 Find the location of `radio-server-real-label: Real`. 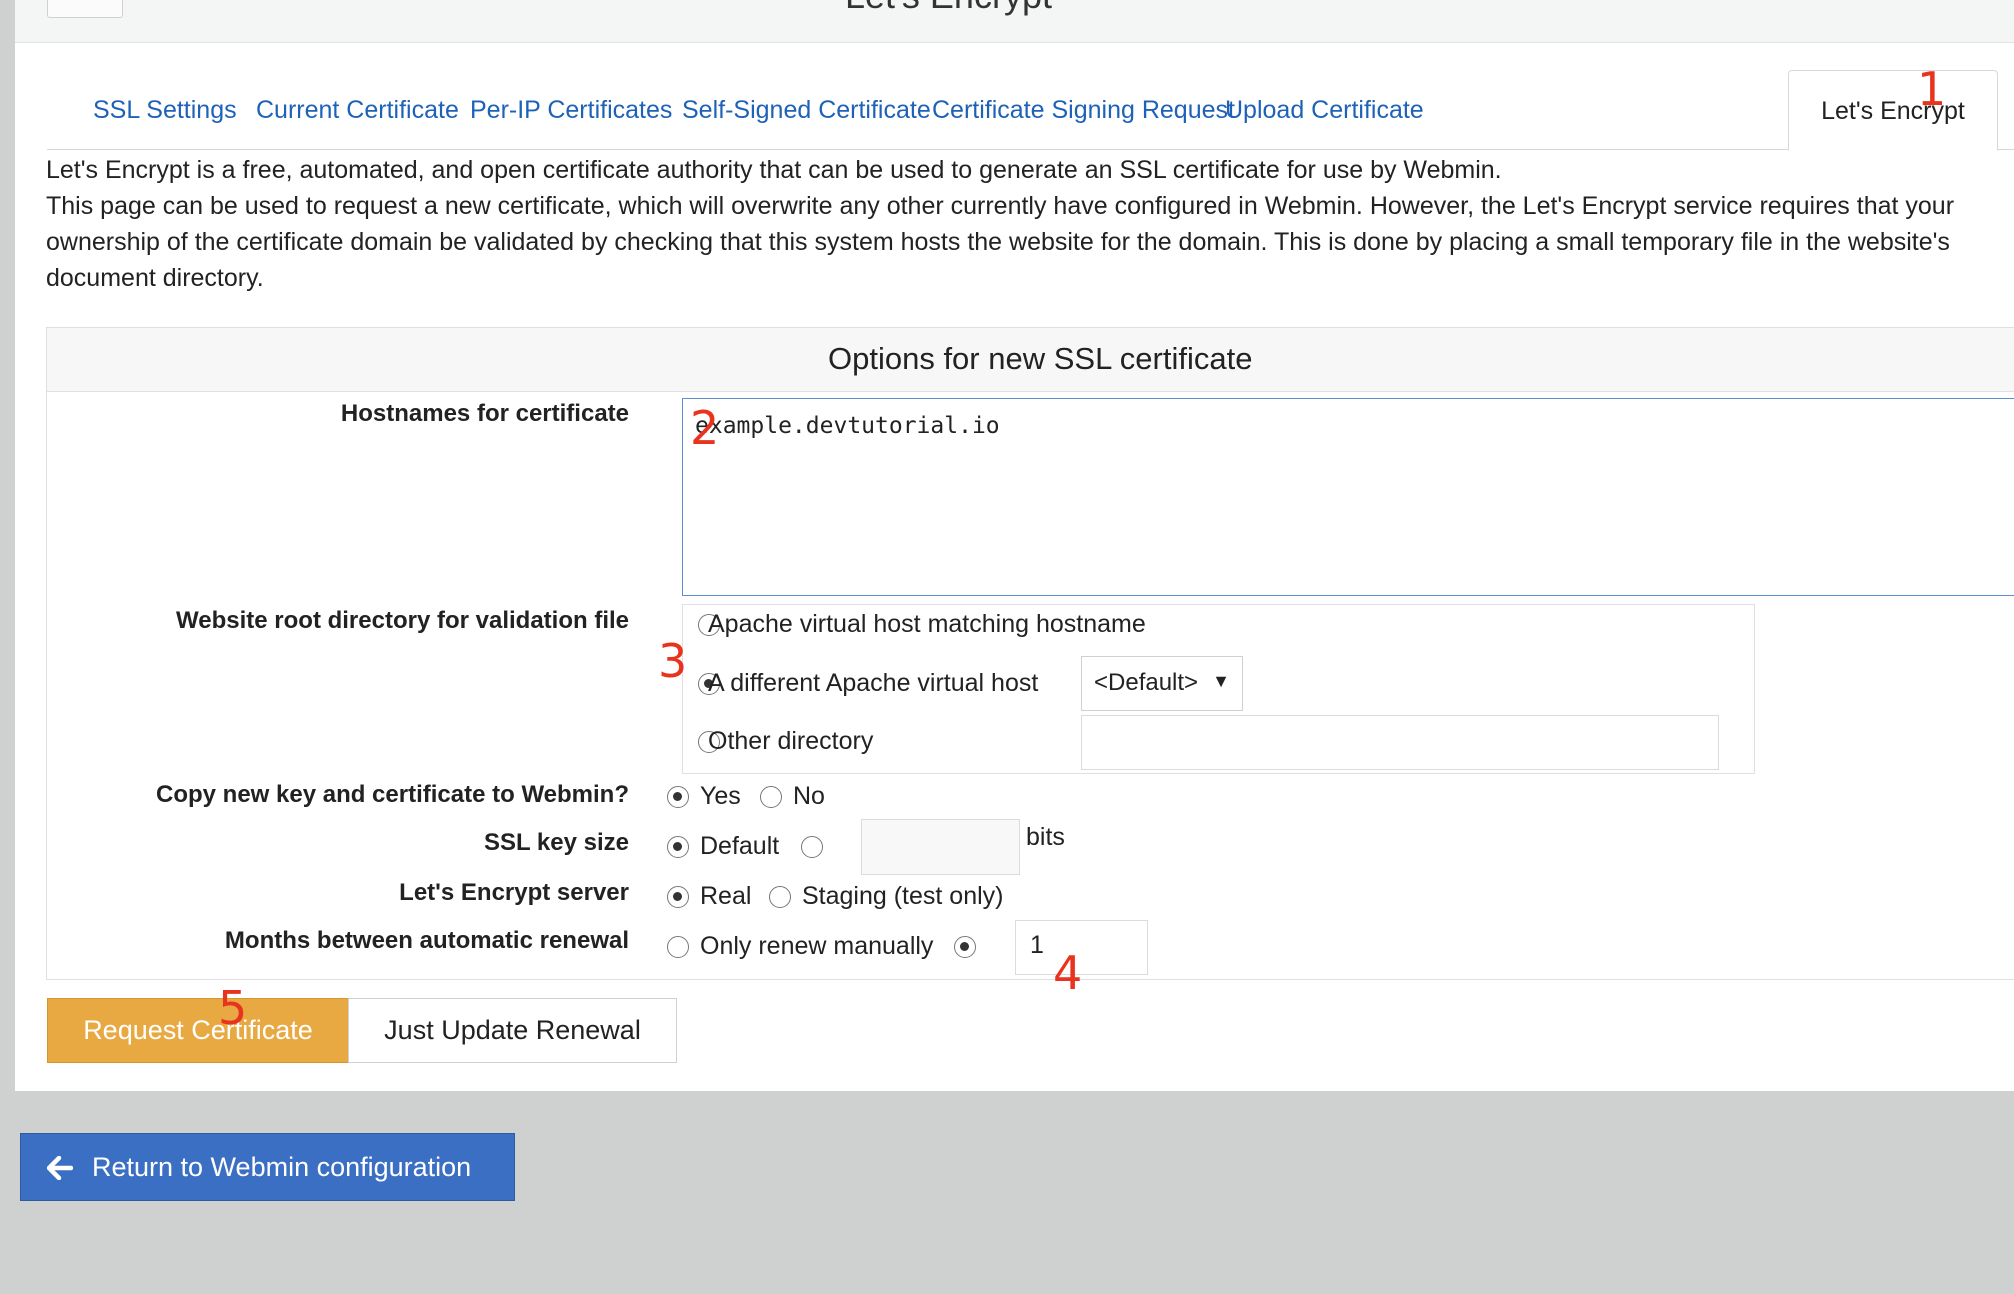

radio-server-real-label: Real is located at coordinates (726, 896).